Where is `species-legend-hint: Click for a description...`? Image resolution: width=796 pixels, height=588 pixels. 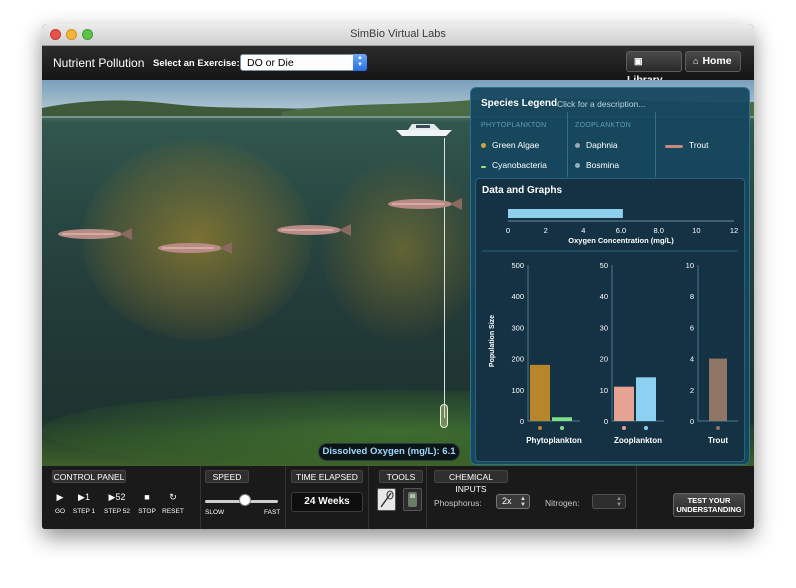 species-legend-hint: Click for a description... is located at coordinates (601, 104).